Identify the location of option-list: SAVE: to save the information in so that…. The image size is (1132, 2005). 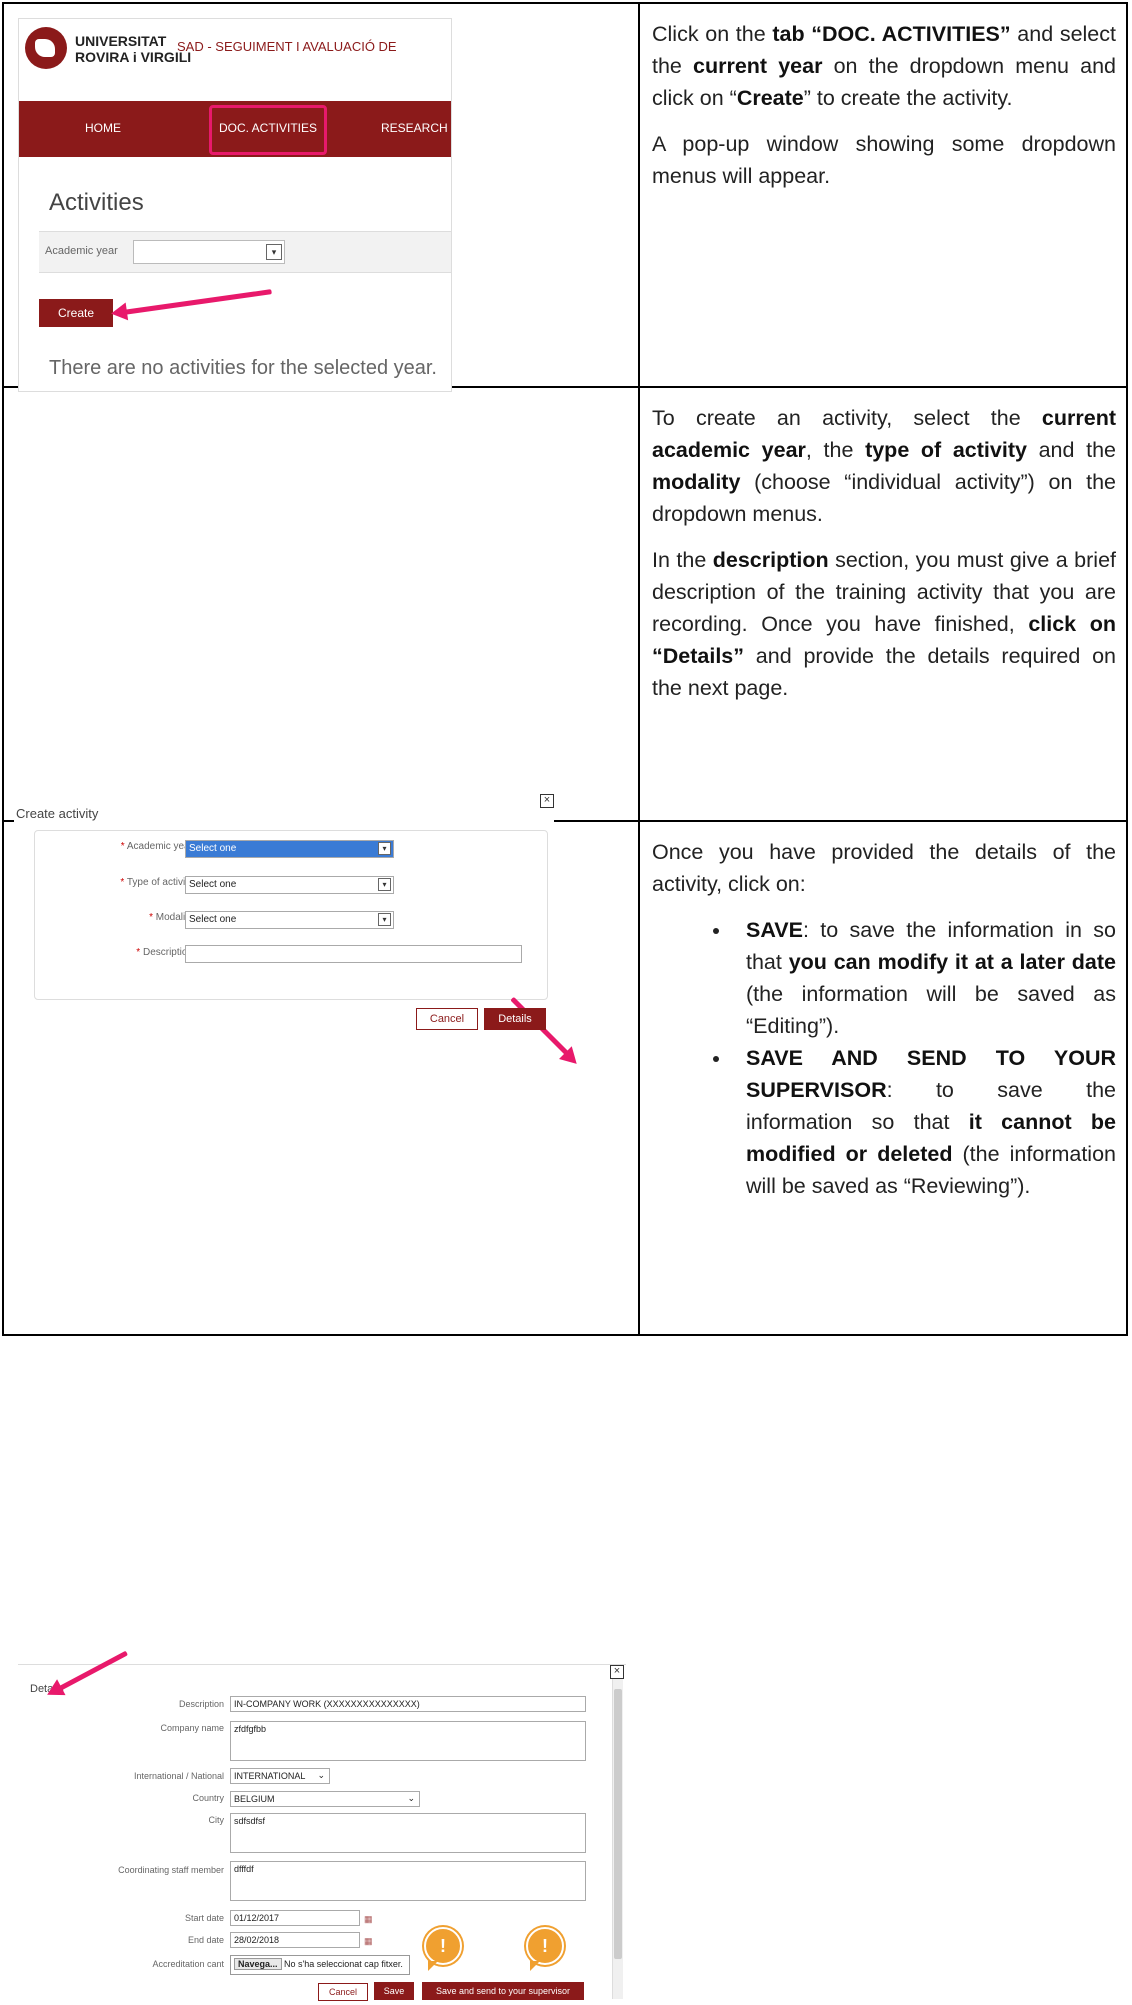
(884, 1058).